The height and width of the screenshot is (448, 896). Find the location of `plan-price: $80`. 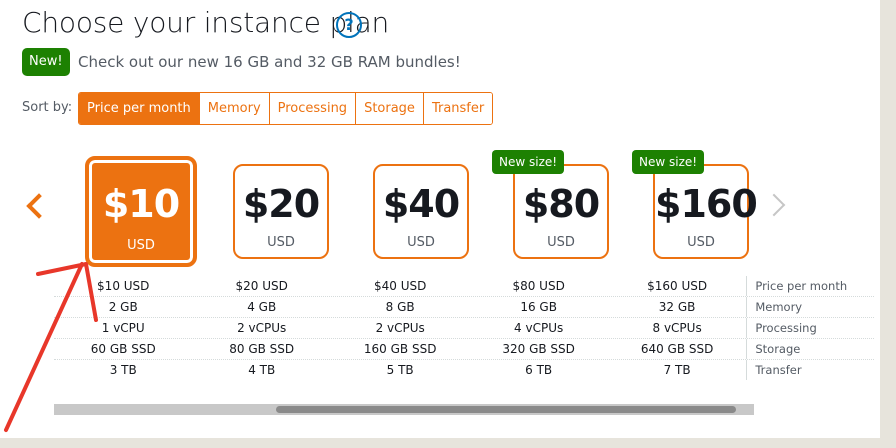

plan-price: $80 is located at coordinates (561, 204).